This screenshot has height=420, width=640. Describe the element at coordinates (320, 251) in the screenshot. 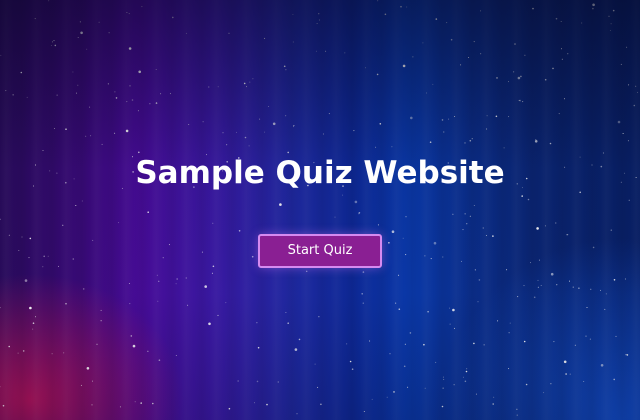

I see `start-quiz-button: Start Quiz` at that location.